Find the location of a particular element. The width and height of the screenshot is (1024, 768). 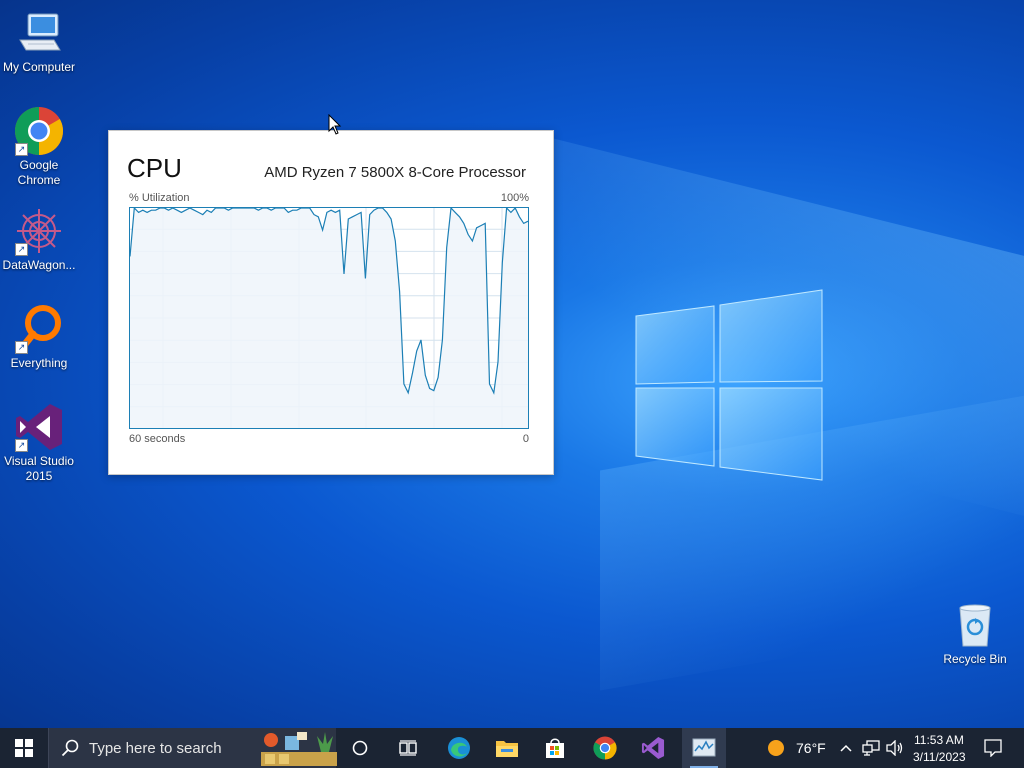

utilization-area is located at coordinates (329, 318).